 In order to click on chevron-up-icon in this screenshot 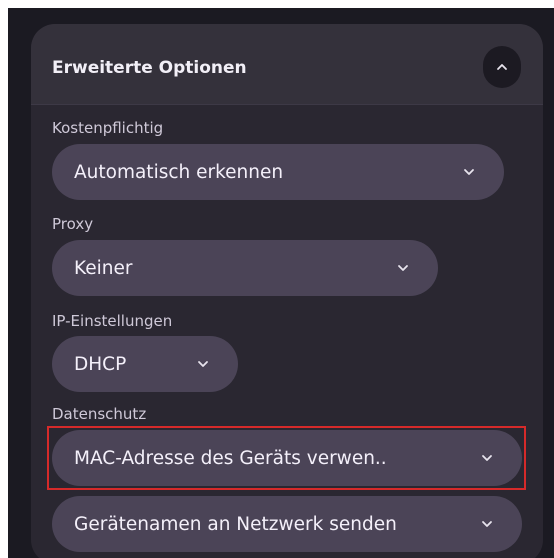, I will do `click(502, 67)`.